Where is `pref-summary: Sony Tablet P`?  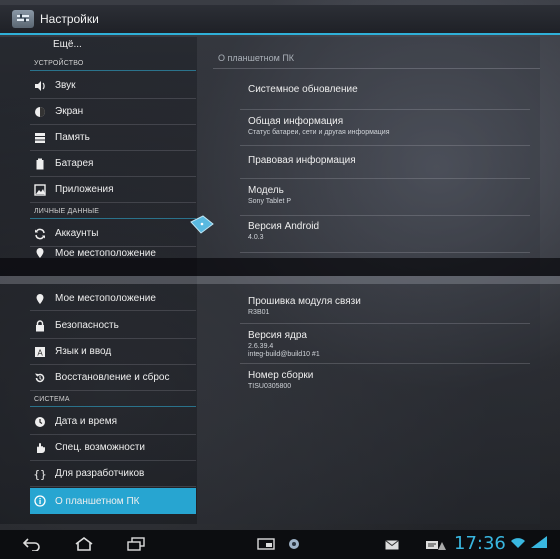
pref-summary: Sony Tablet P is located at coordinates (270, 201).